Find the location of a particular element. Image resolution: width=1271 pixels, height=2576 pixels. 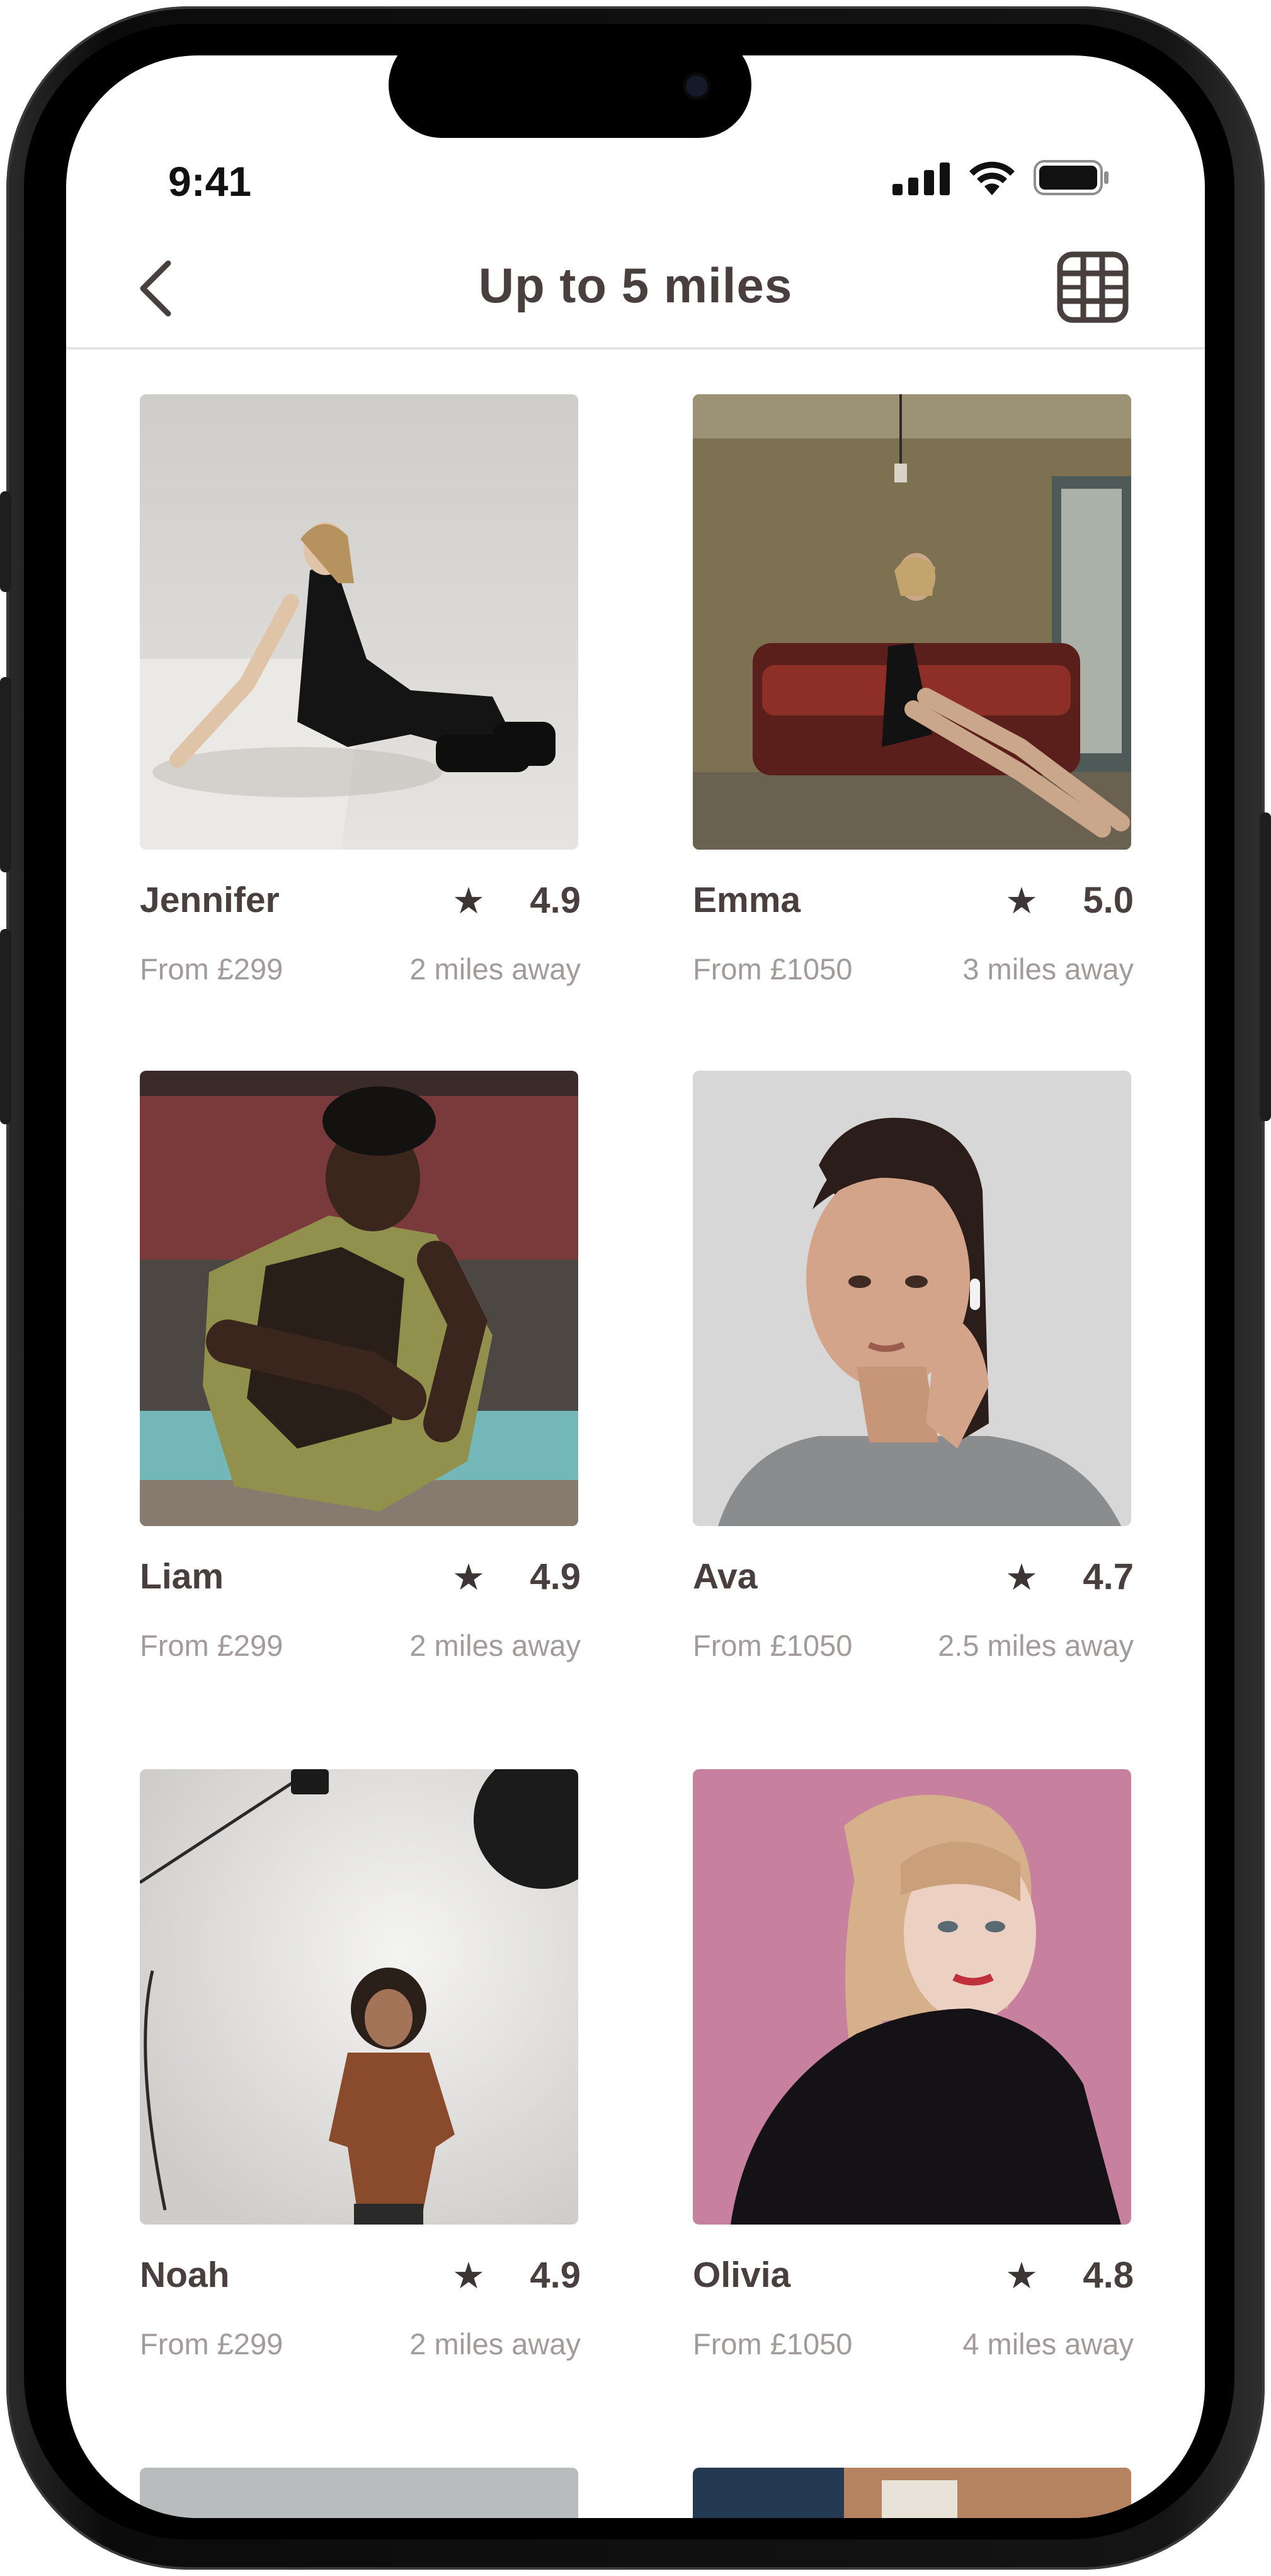

profile-name: Jennifer is located at coordinates (210, 900).